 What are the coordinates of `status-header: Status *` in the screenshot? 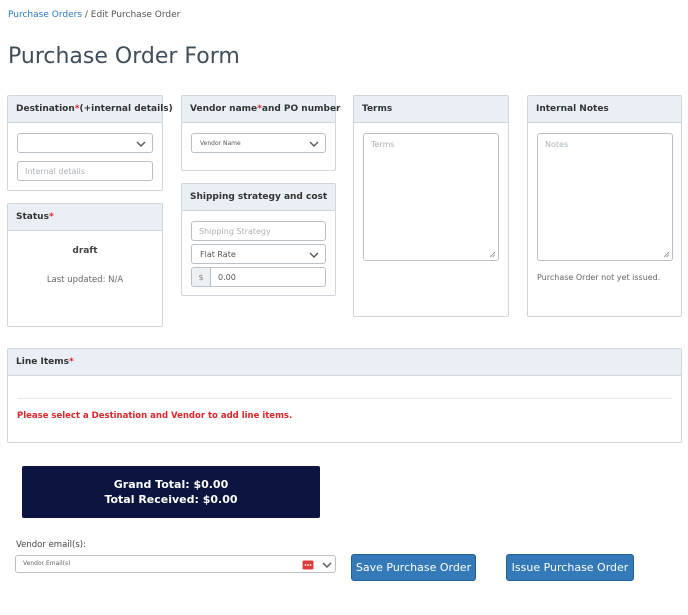 It's located at (85, 217).